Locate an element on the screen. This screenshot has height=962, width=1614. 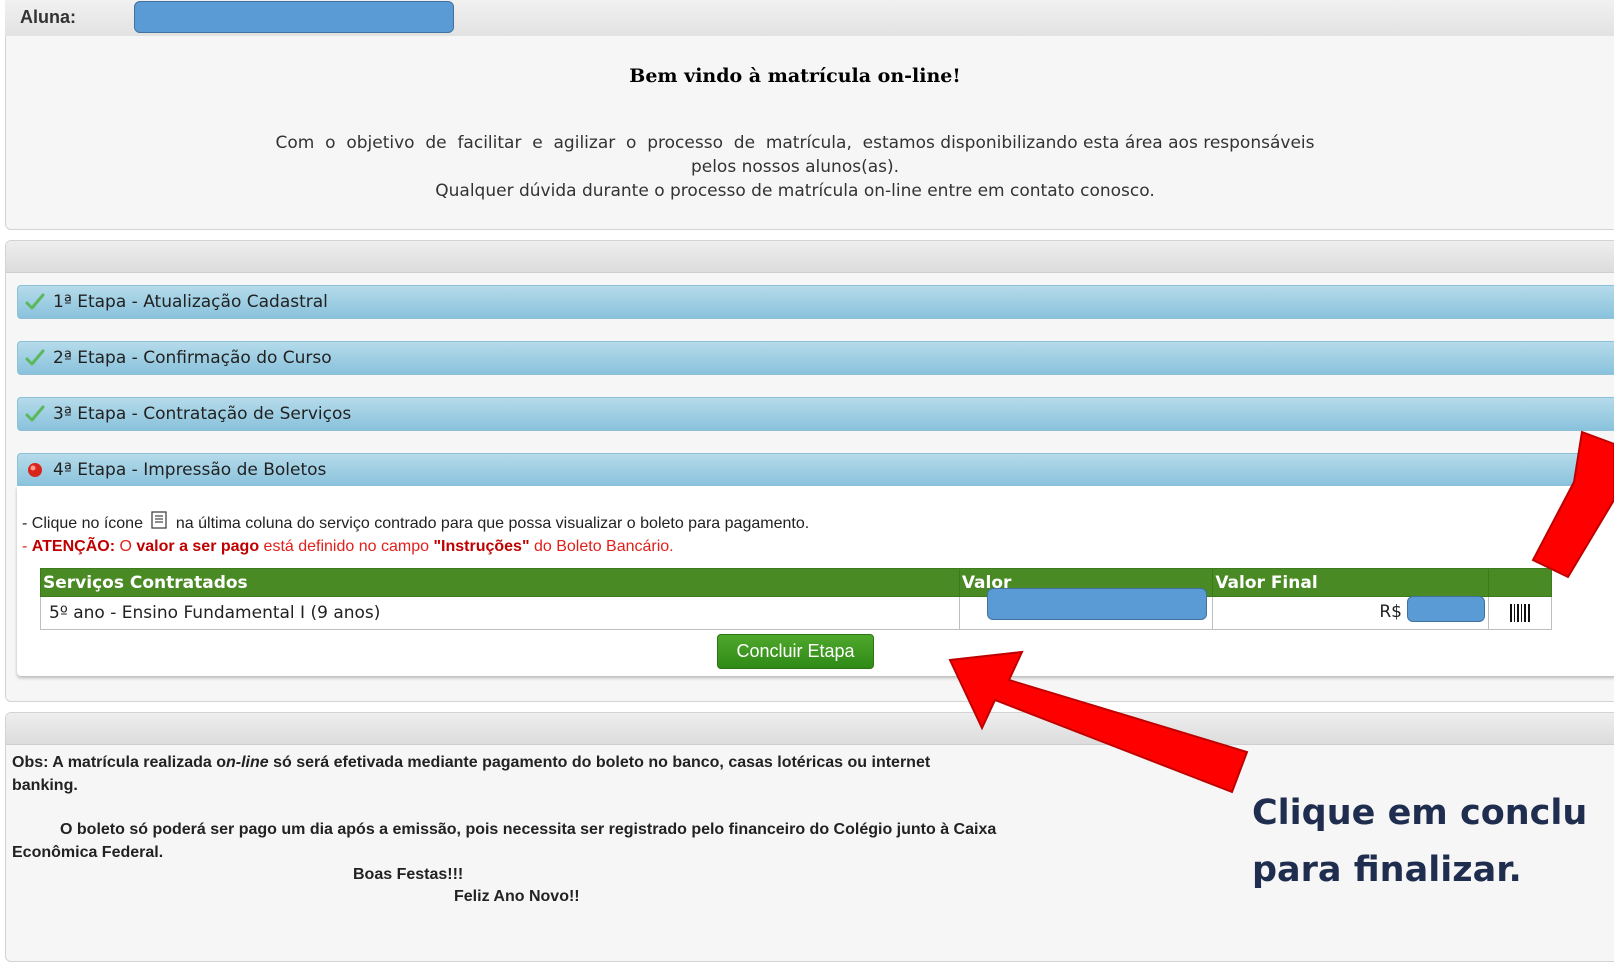
arrow-to-barcode-icon is located at coordinates (1572, 504).